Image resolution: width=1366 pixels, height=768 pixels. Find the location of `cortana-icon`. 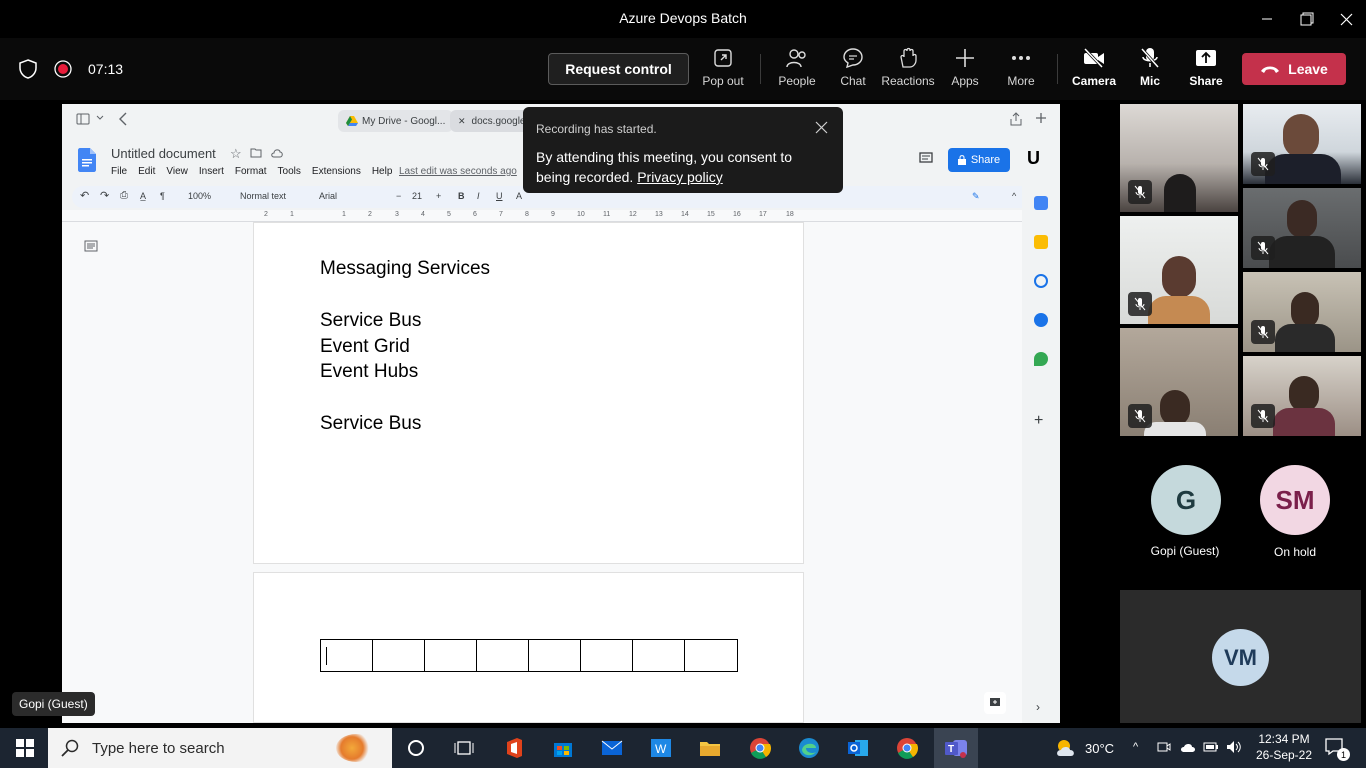

cortana-icon is located at coordinates (416, 748).